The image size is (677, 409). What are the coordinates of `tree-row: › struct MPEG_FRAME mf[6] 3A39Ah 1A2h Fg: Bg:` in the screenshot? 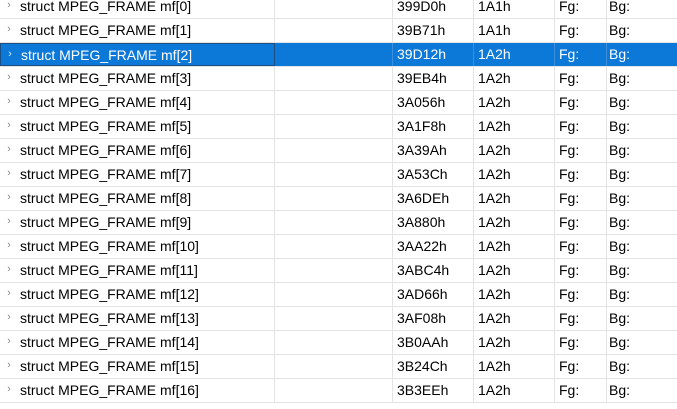 It's located at (338, 151).